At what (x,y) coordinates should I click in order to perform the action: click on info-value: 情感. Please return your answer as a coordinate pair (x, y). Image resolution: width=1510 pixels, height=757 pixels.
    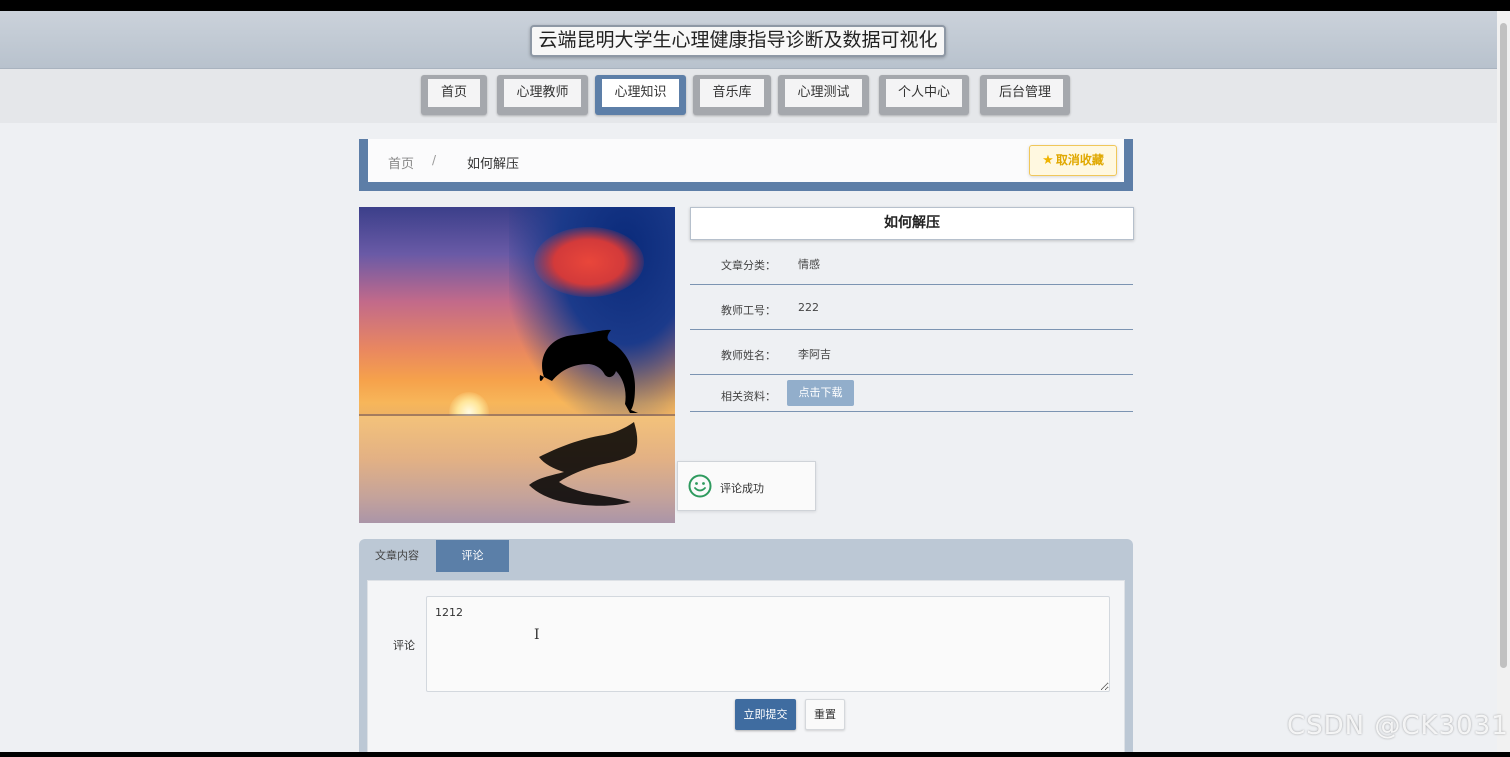
    Looking at the image, I should click on (809, 264).